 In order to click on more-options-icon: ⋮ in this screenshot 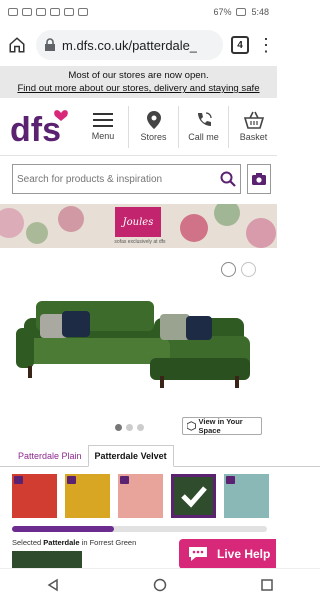, I will do `click(266, 45)`.